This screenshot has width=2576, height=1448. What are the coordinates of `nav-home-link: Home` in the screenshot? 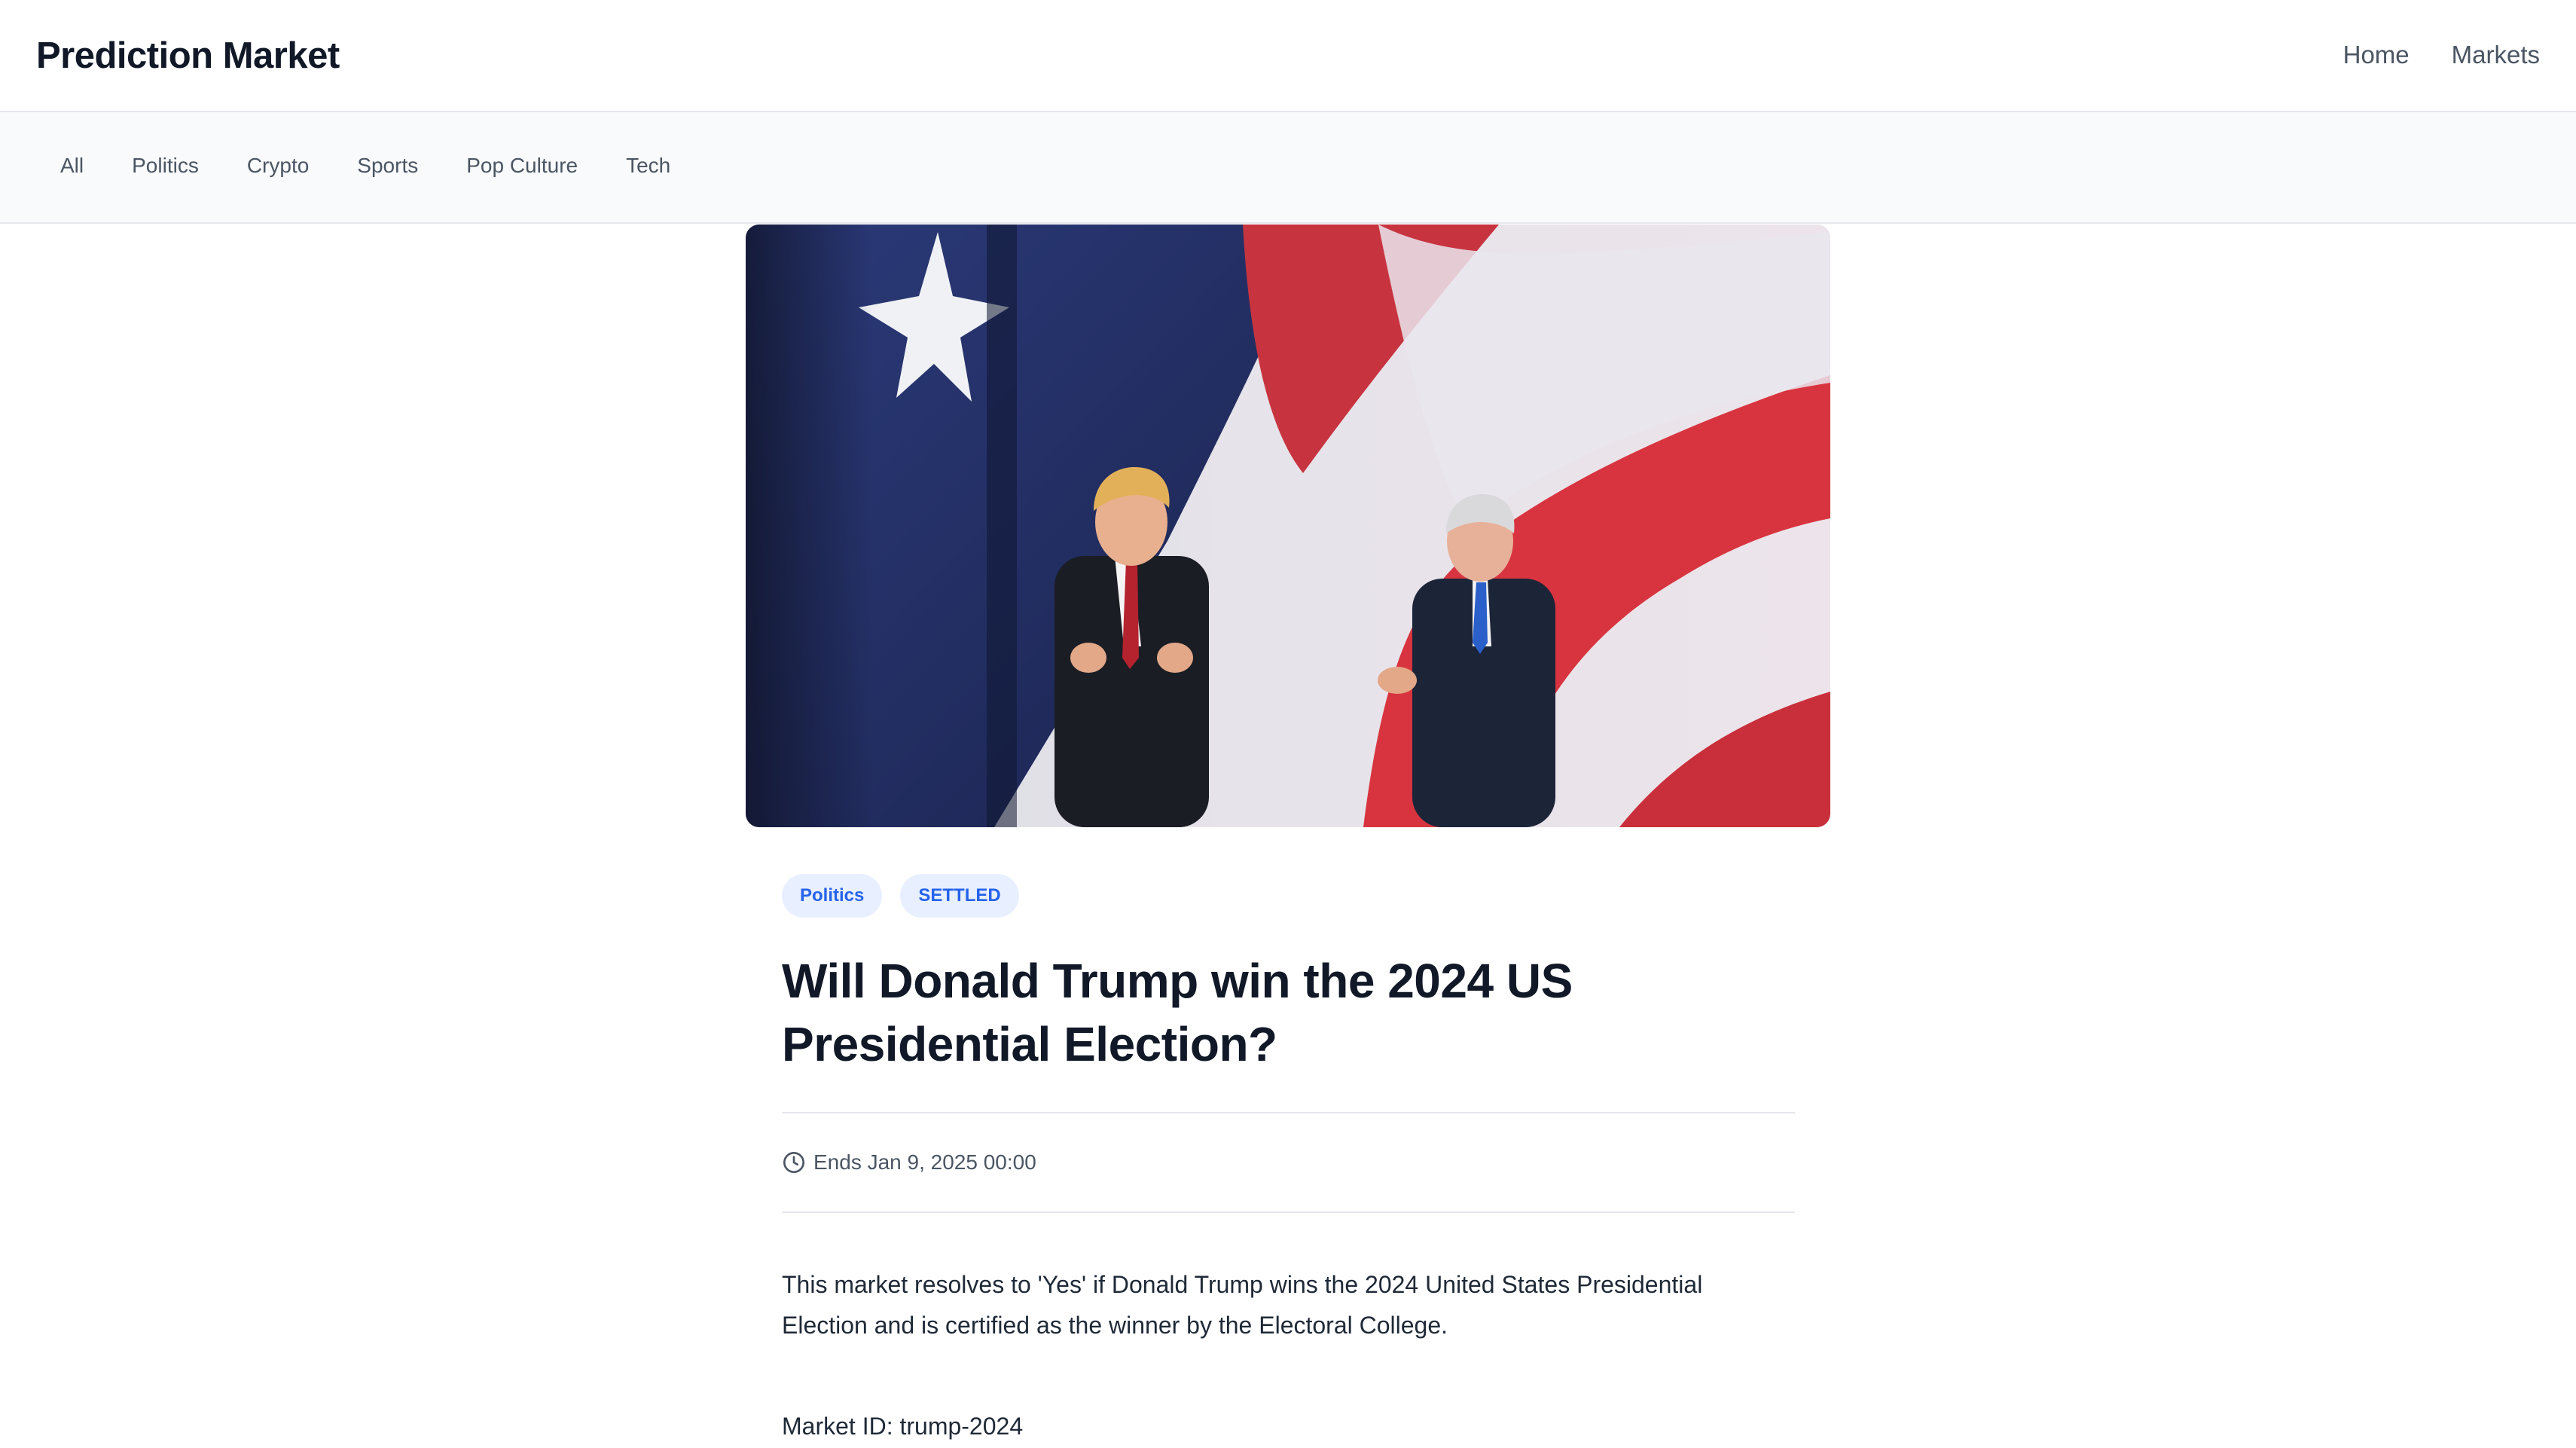 It's located at (2376, 55).